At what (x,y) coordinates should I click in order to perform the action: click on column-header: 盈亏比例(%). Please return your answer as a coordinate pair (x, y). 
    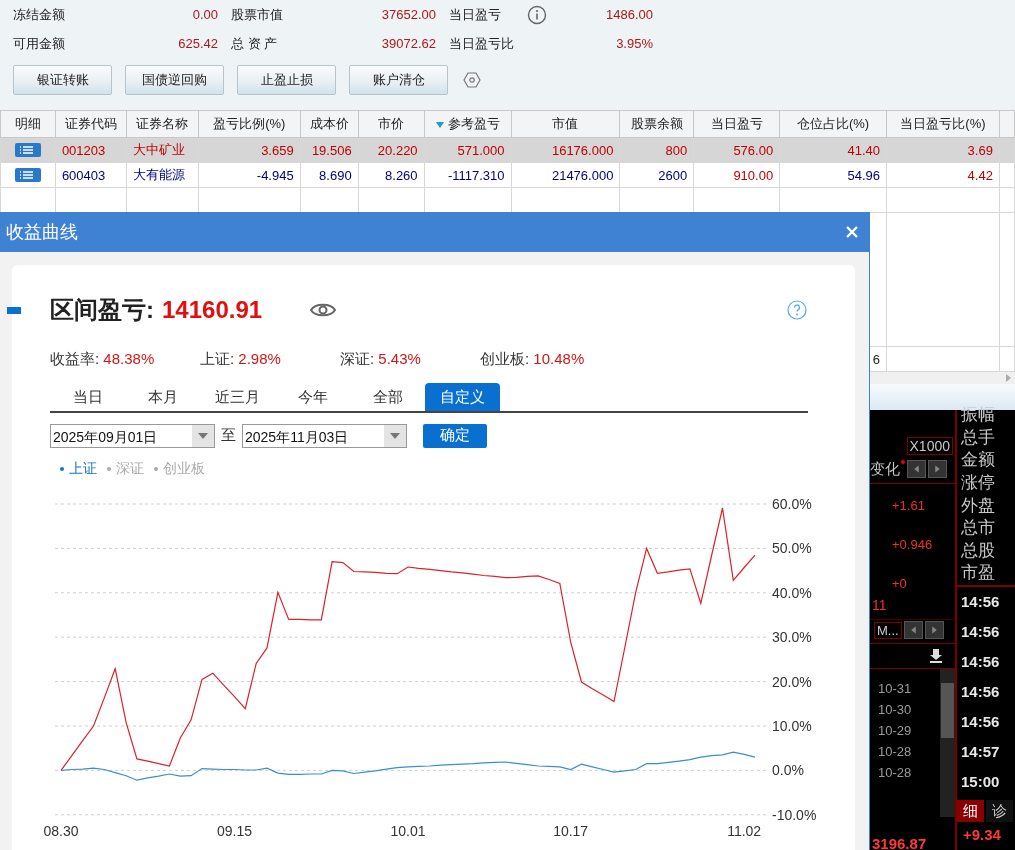
    Looking at the image, I should click on (249, 124).